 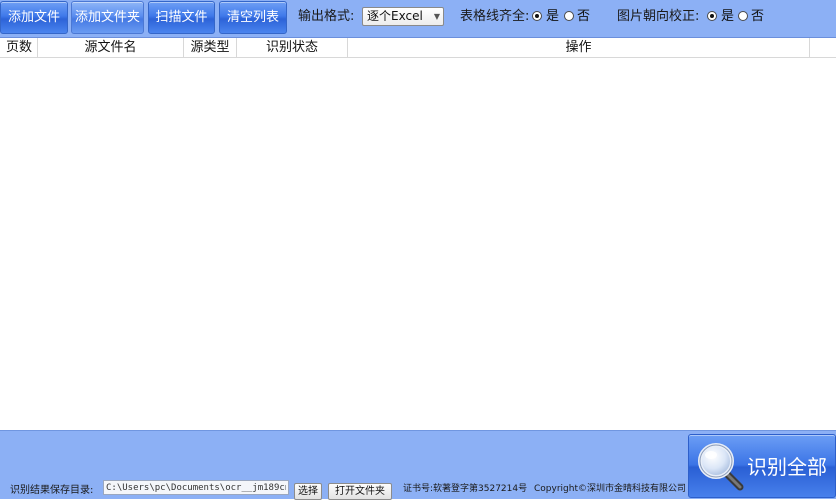 What do you see at coordinates (658, 16) in the screenshot?
I see `orientation-label: 图片朝向校正:` at bounding box center [658, 16].